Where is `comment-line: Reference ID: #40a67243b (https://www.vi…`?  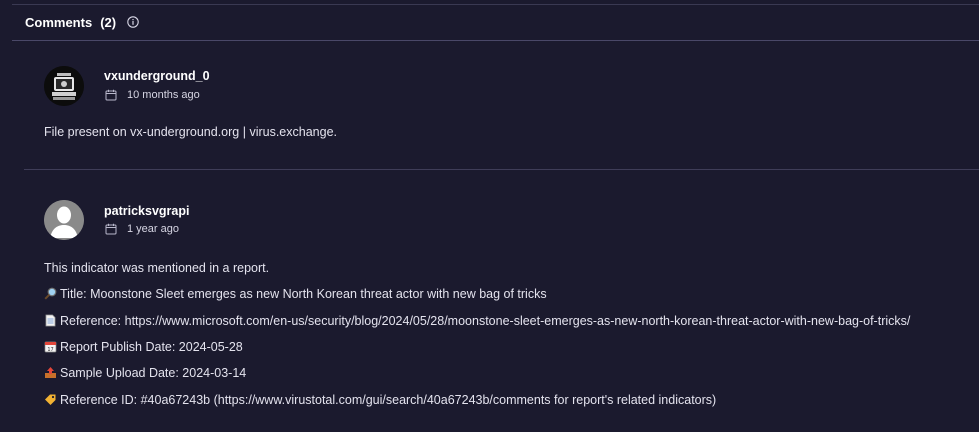
comment-line: Reference ID: #40a67243b (https://www.vi… is located at coordinates (380, 400).